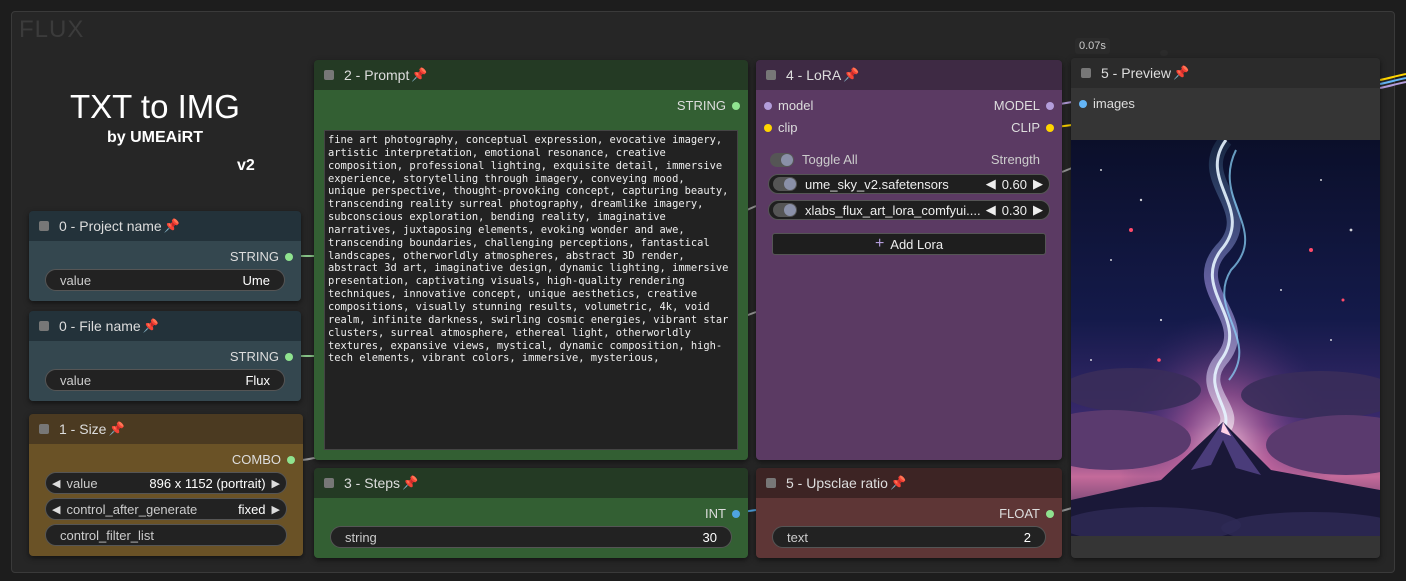 This screenshot has height=581, width=1406. I want to click on upscale-field: text 2, so click(909, 537).